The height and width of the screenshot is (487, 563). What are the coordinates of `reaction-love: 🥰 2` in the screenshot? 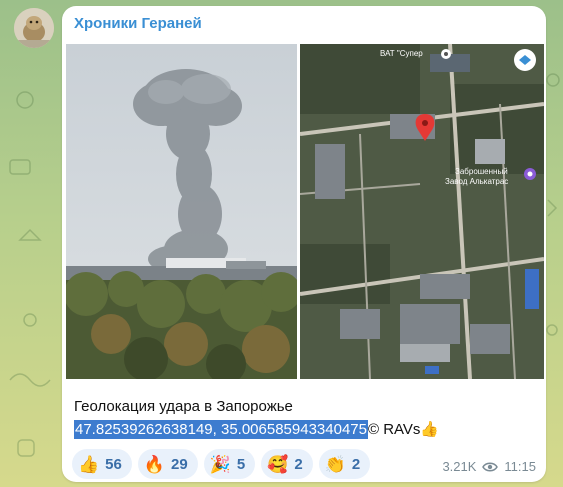 It's located at (287, 464).